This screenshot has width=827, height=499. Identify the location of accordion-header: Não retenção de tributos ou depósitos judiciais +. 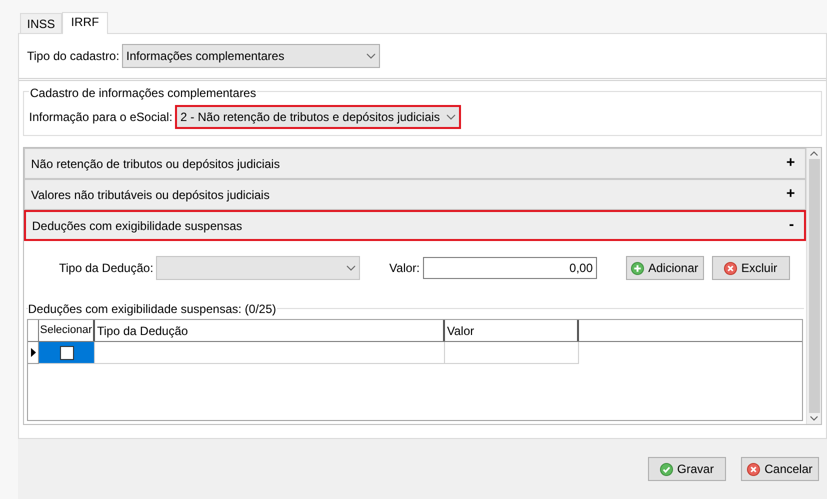
(415, 163).